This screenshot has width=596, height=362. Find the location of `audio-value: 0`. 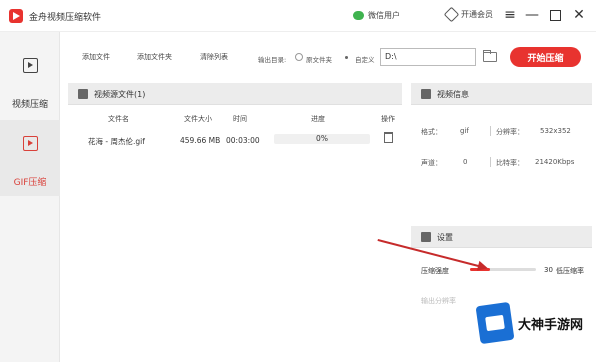

audio-value: 0 is located at coordinates (465, 162).